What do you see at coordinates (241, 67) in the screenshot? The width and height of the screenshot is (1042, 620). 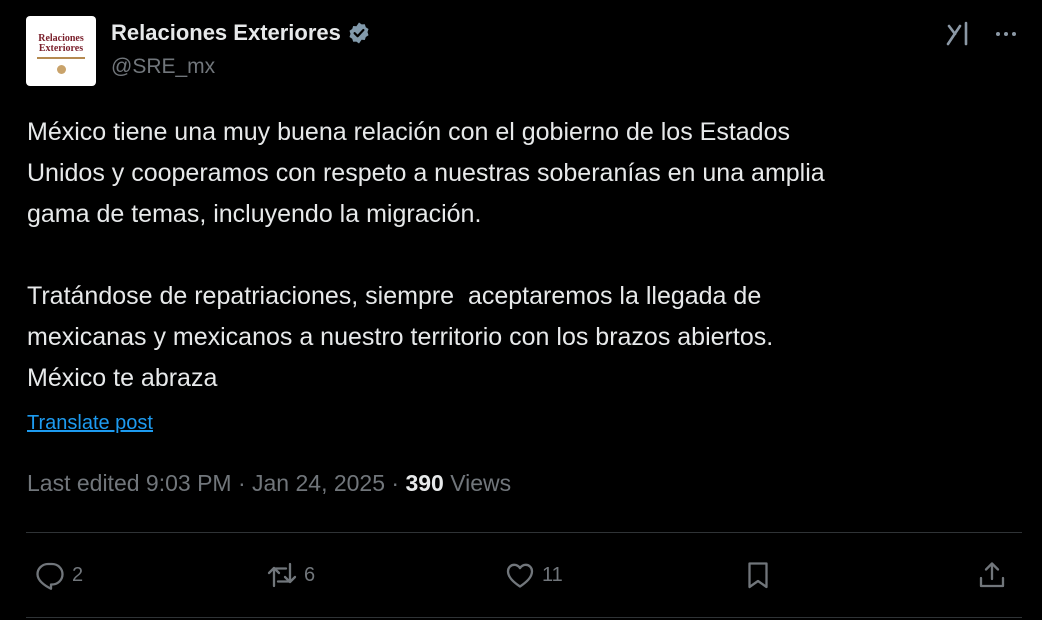 I see `author-handle: @SRE_mx` at bounding box center [241, 67].